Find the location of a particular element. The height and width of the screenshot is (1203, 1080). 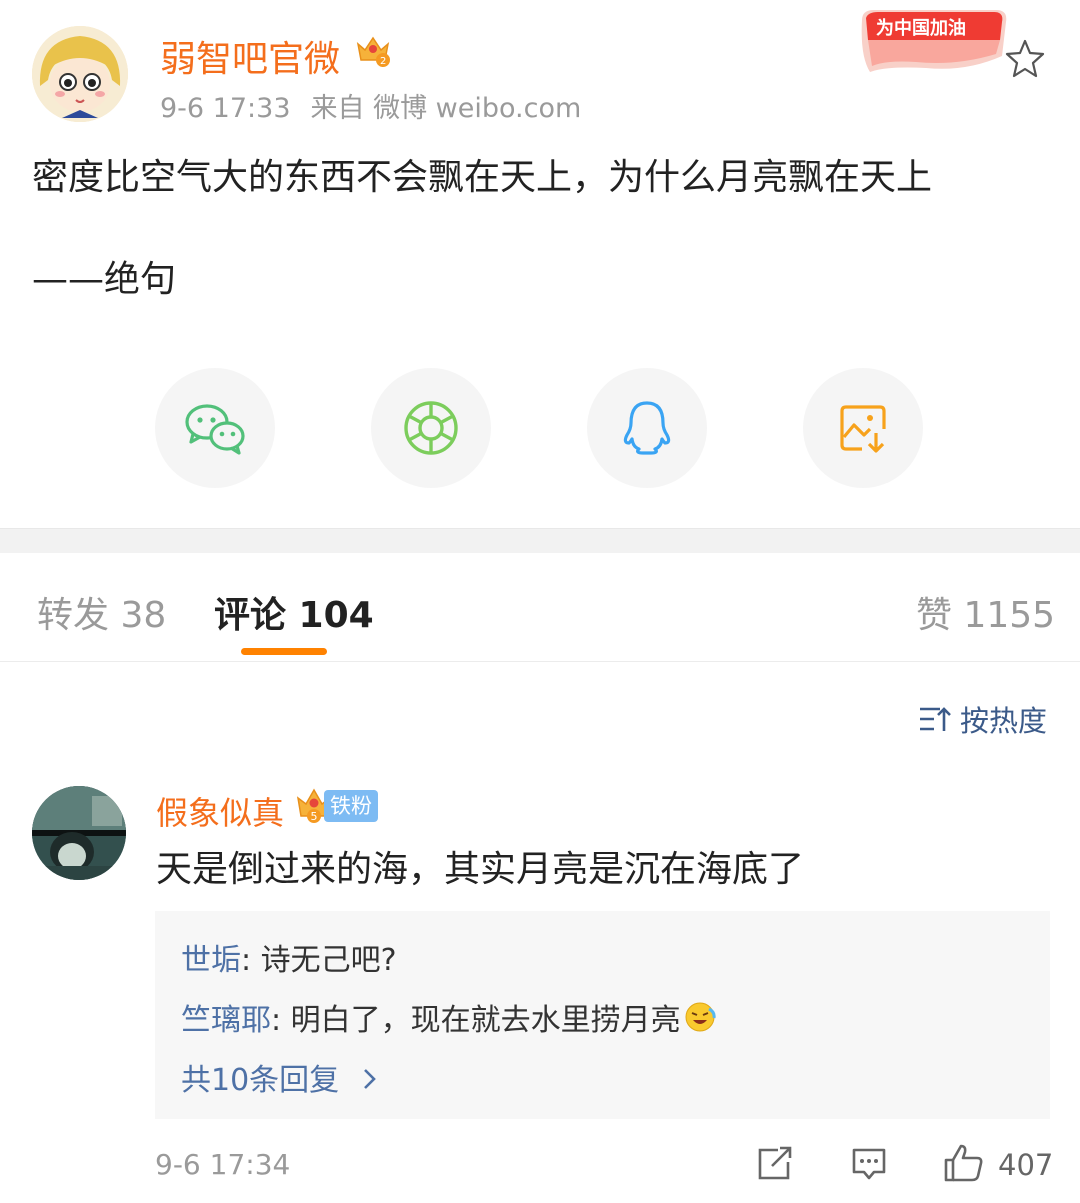

tab-forward: 转发 38 is located at coordinates (101, 612).